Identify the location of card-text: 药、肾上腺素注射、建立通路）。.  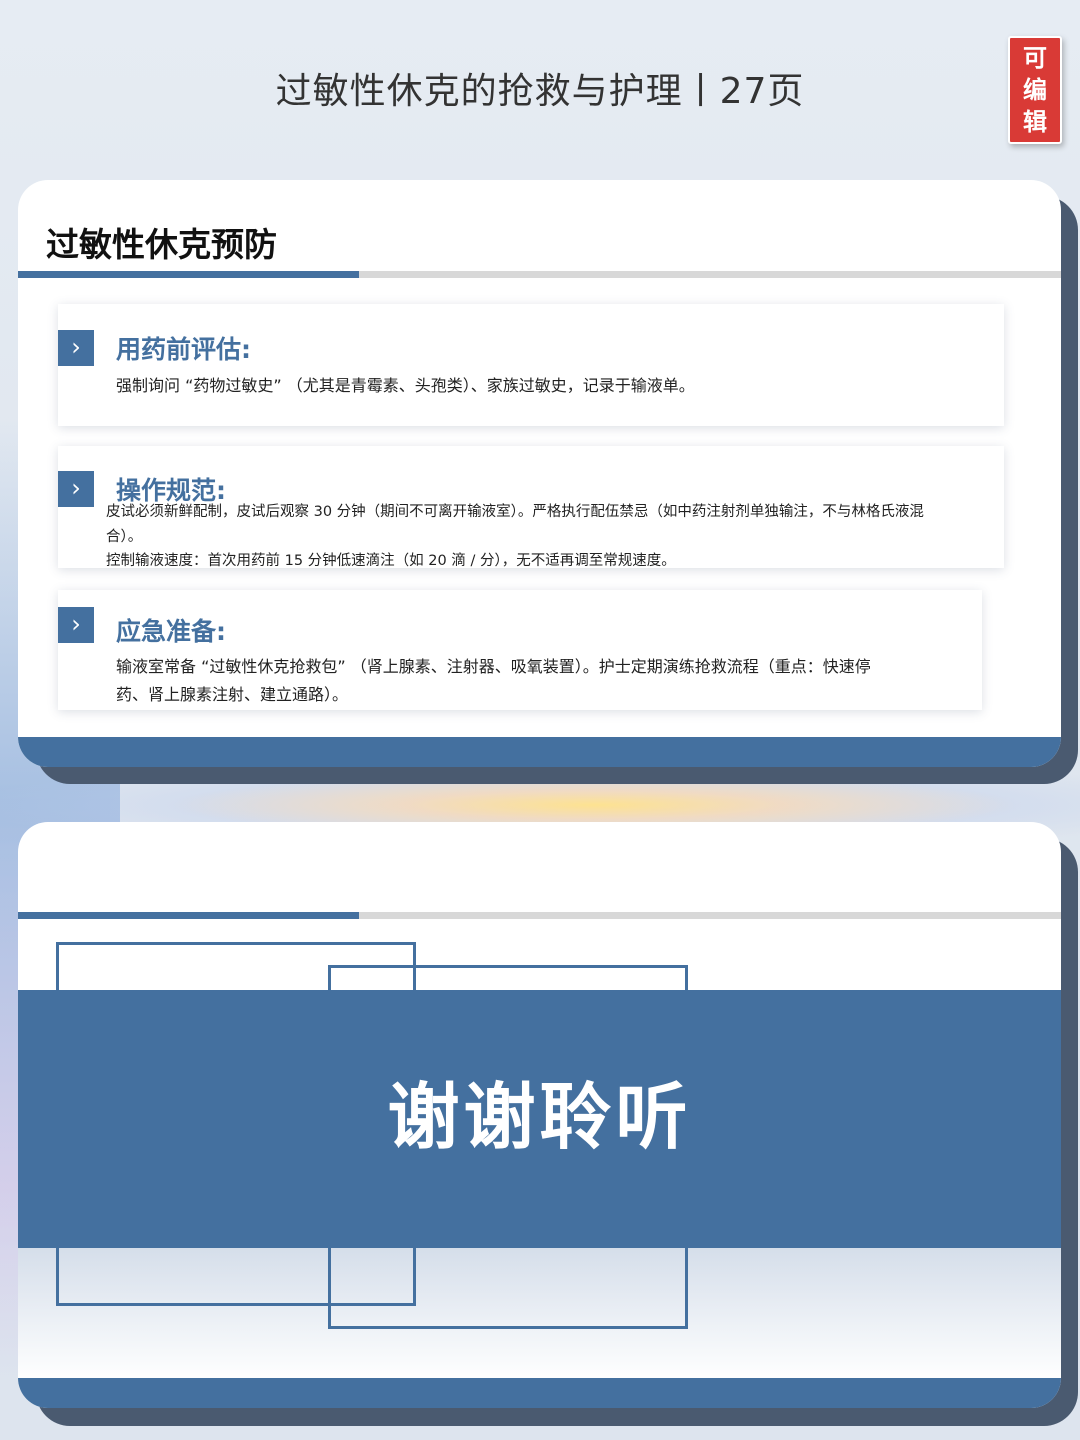
(232, 694).